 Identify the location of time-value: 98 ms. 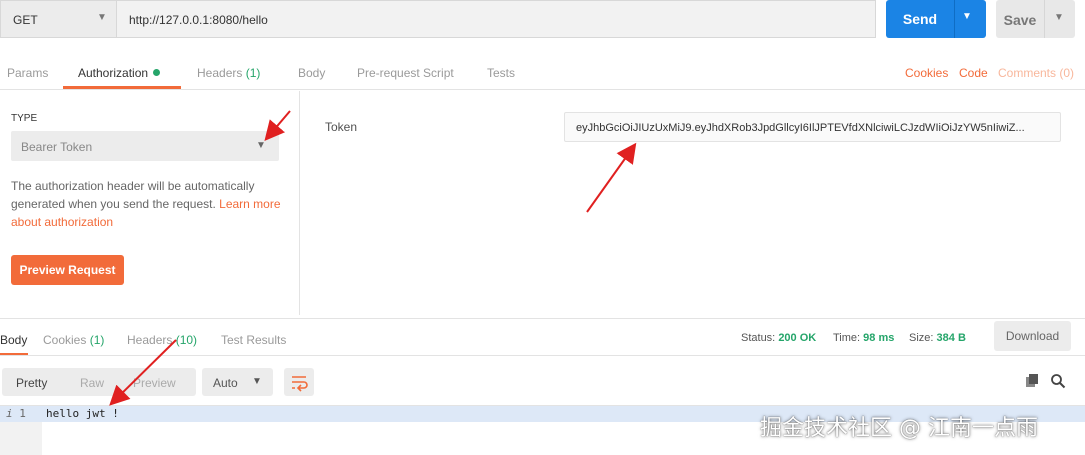
(879, 338).